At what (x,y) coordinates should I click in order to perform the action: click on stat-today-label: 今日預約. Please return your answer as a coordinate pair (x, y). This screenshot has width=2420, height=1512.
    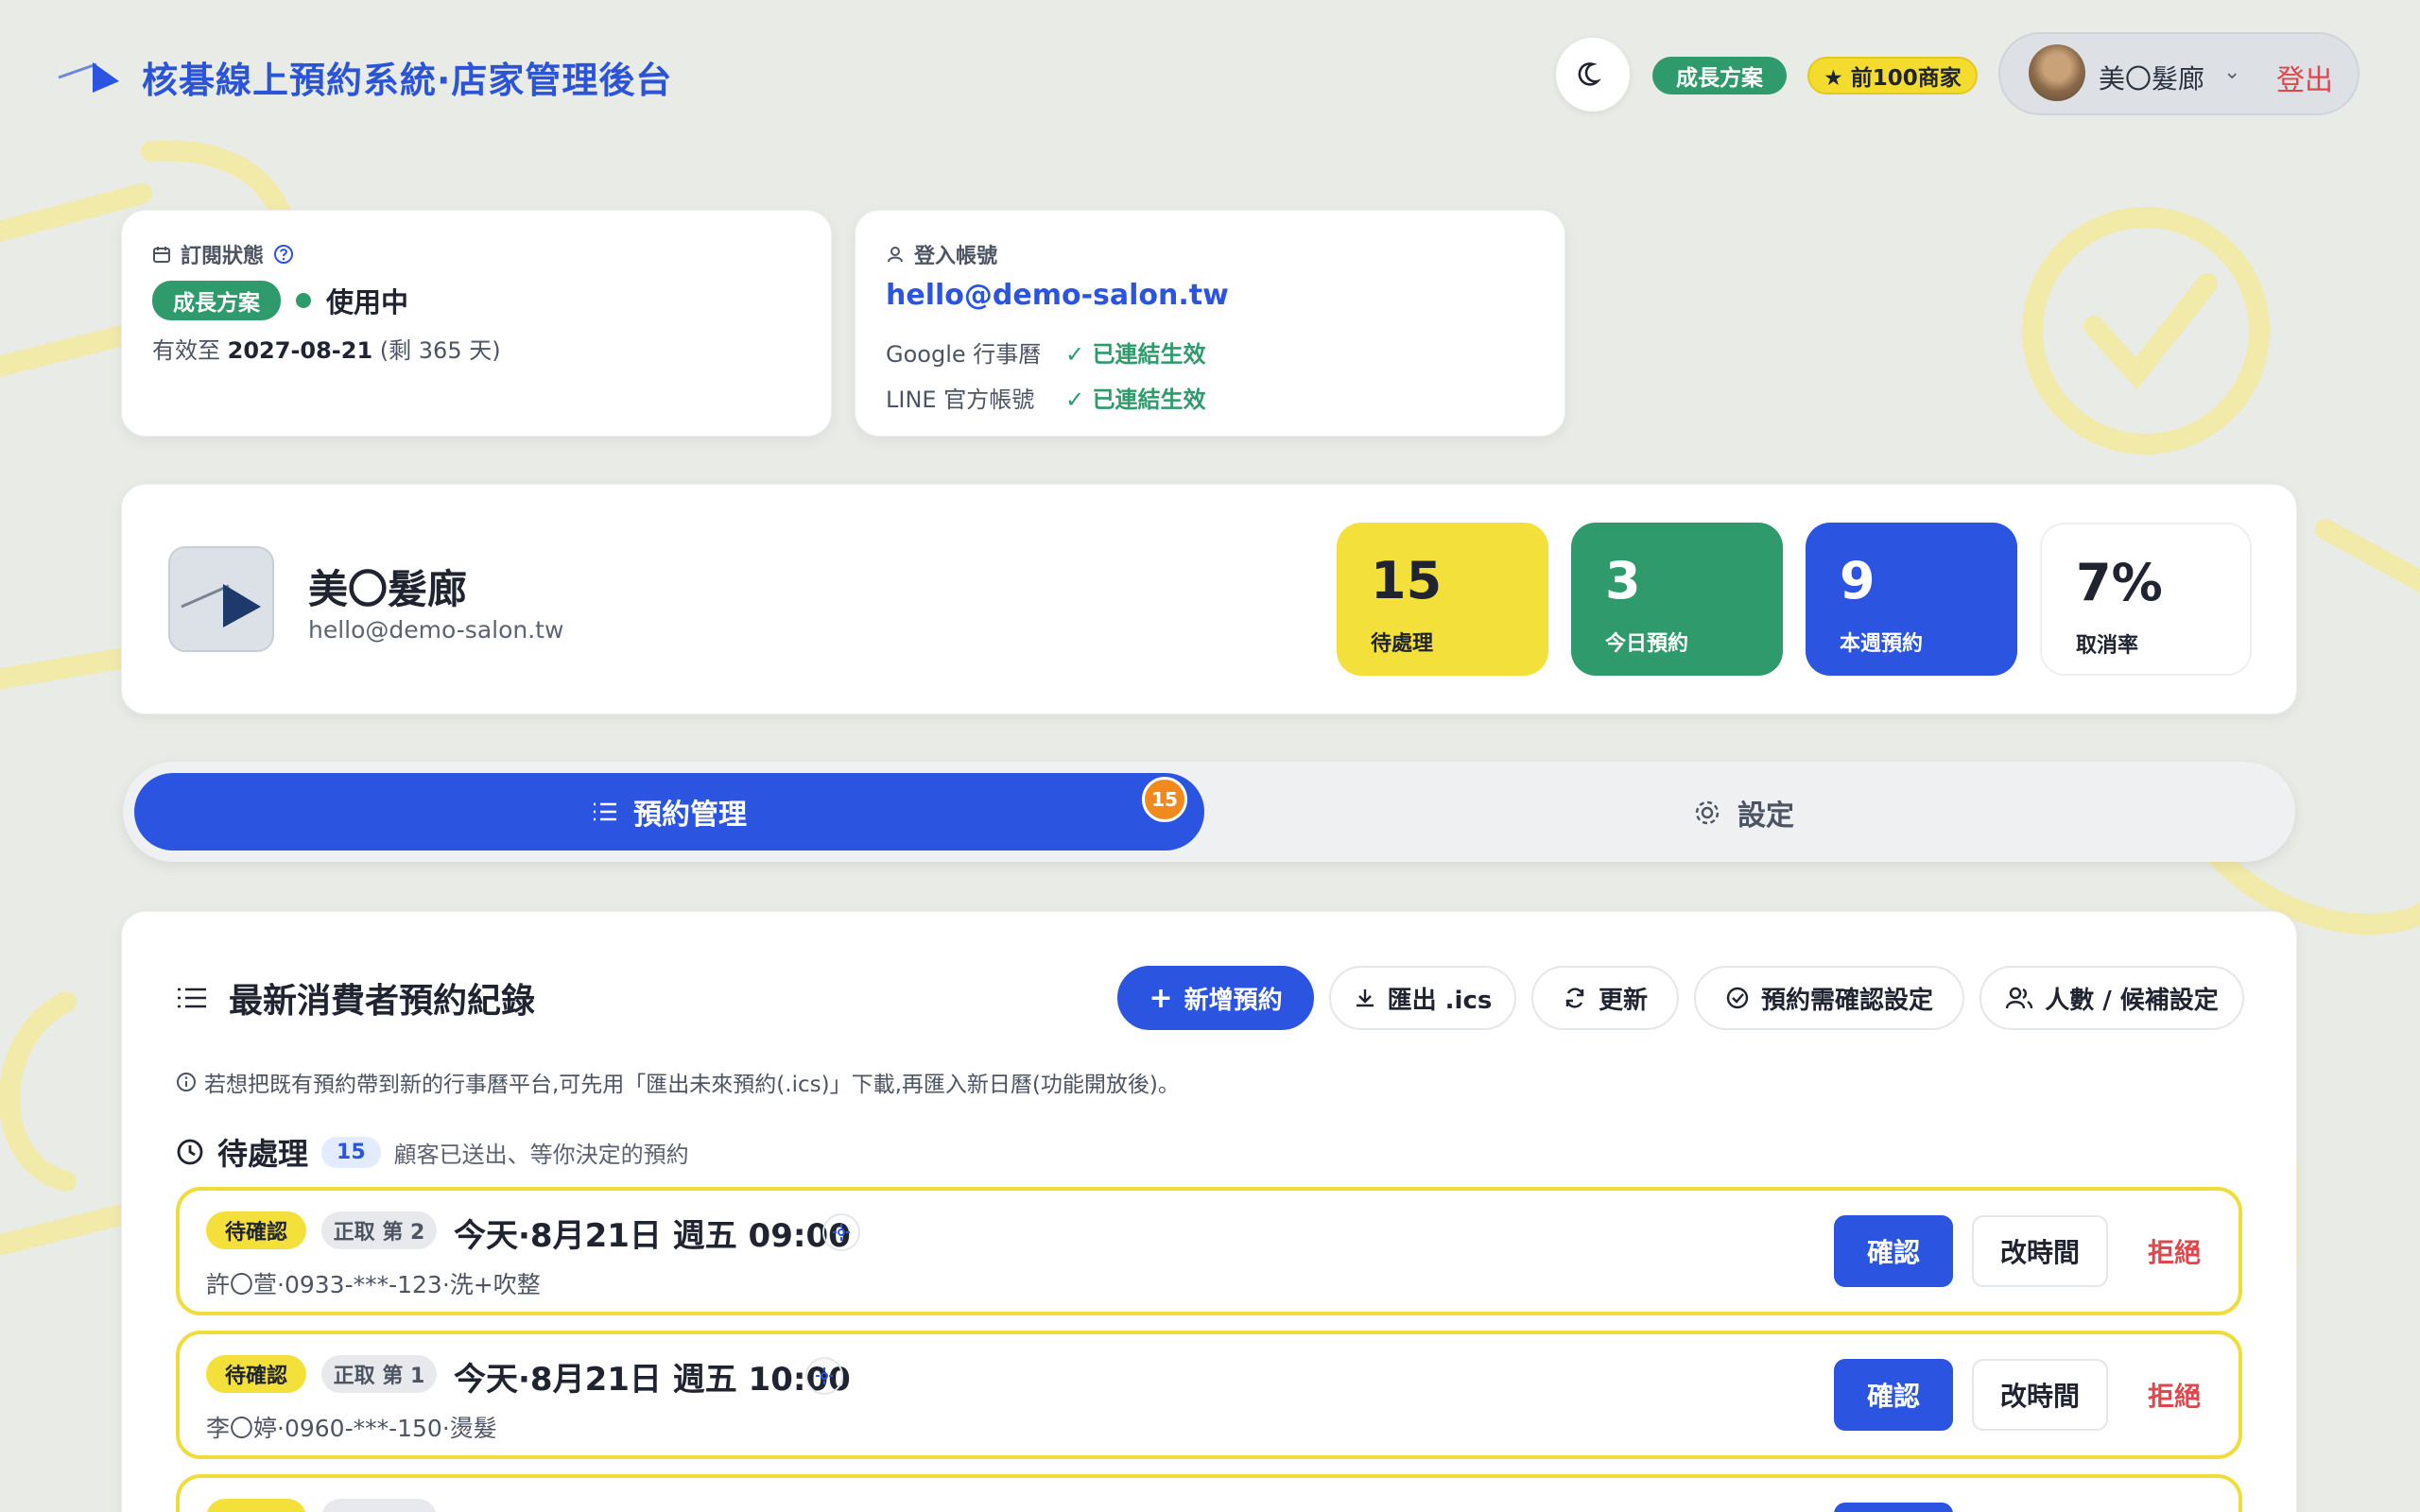
    Looking at the image, I should click on (1647, 644).